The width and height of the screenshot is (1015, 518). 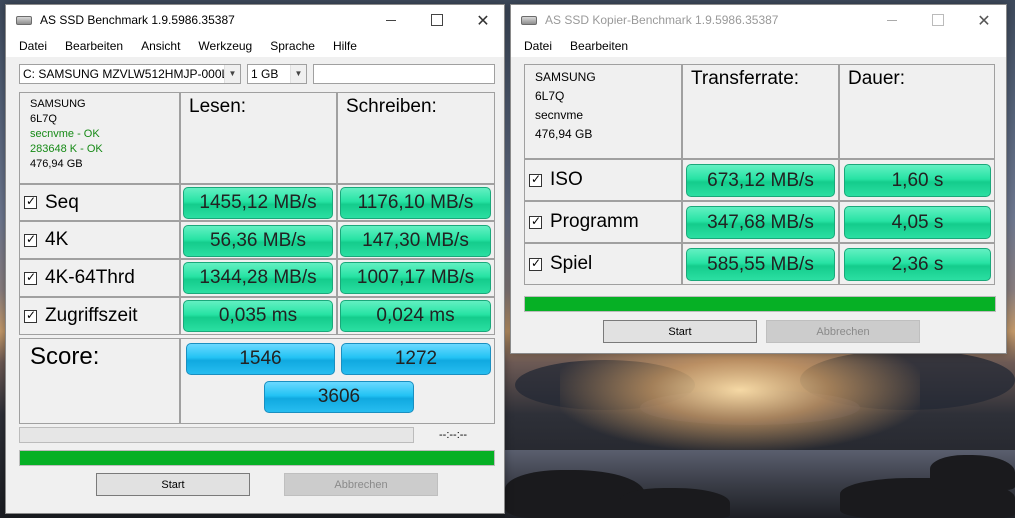 I want to click on duration-column-header: Dauer:, so click(x=917, y=111).